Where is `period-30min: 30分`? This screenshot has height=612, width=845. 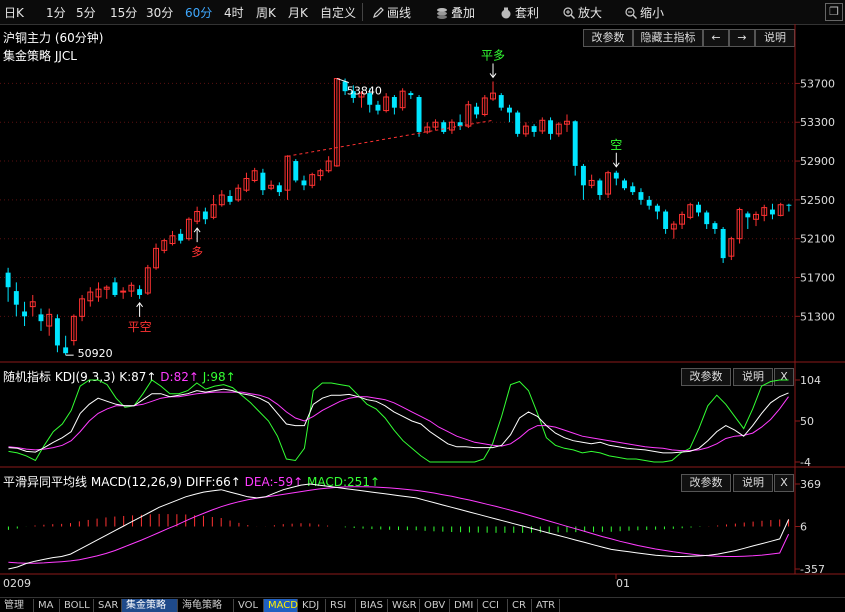 period-30min: 30分 is located at coordinates (159, 12).